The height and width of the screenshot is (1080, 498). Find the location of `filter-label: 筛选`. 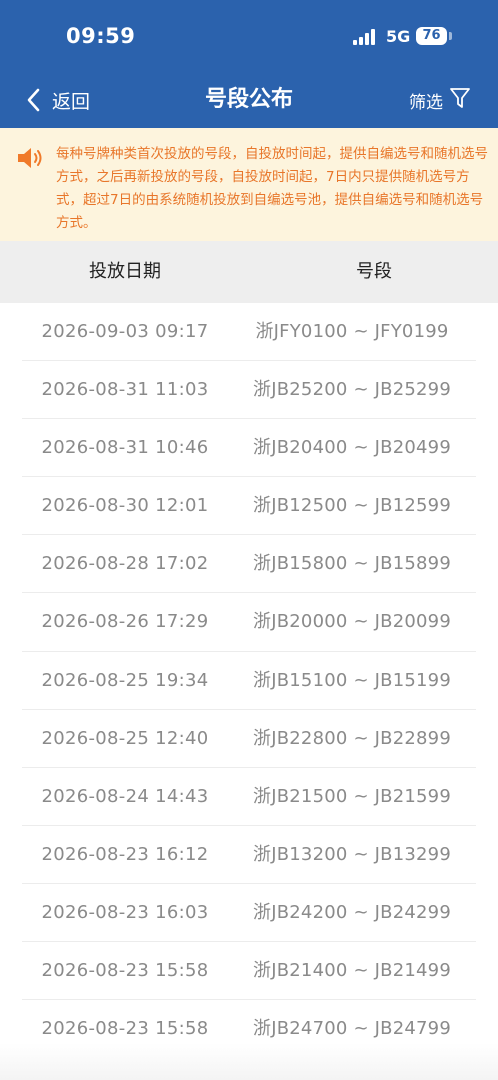

filter-label: 筛选 is located at coordinates (426, 102).